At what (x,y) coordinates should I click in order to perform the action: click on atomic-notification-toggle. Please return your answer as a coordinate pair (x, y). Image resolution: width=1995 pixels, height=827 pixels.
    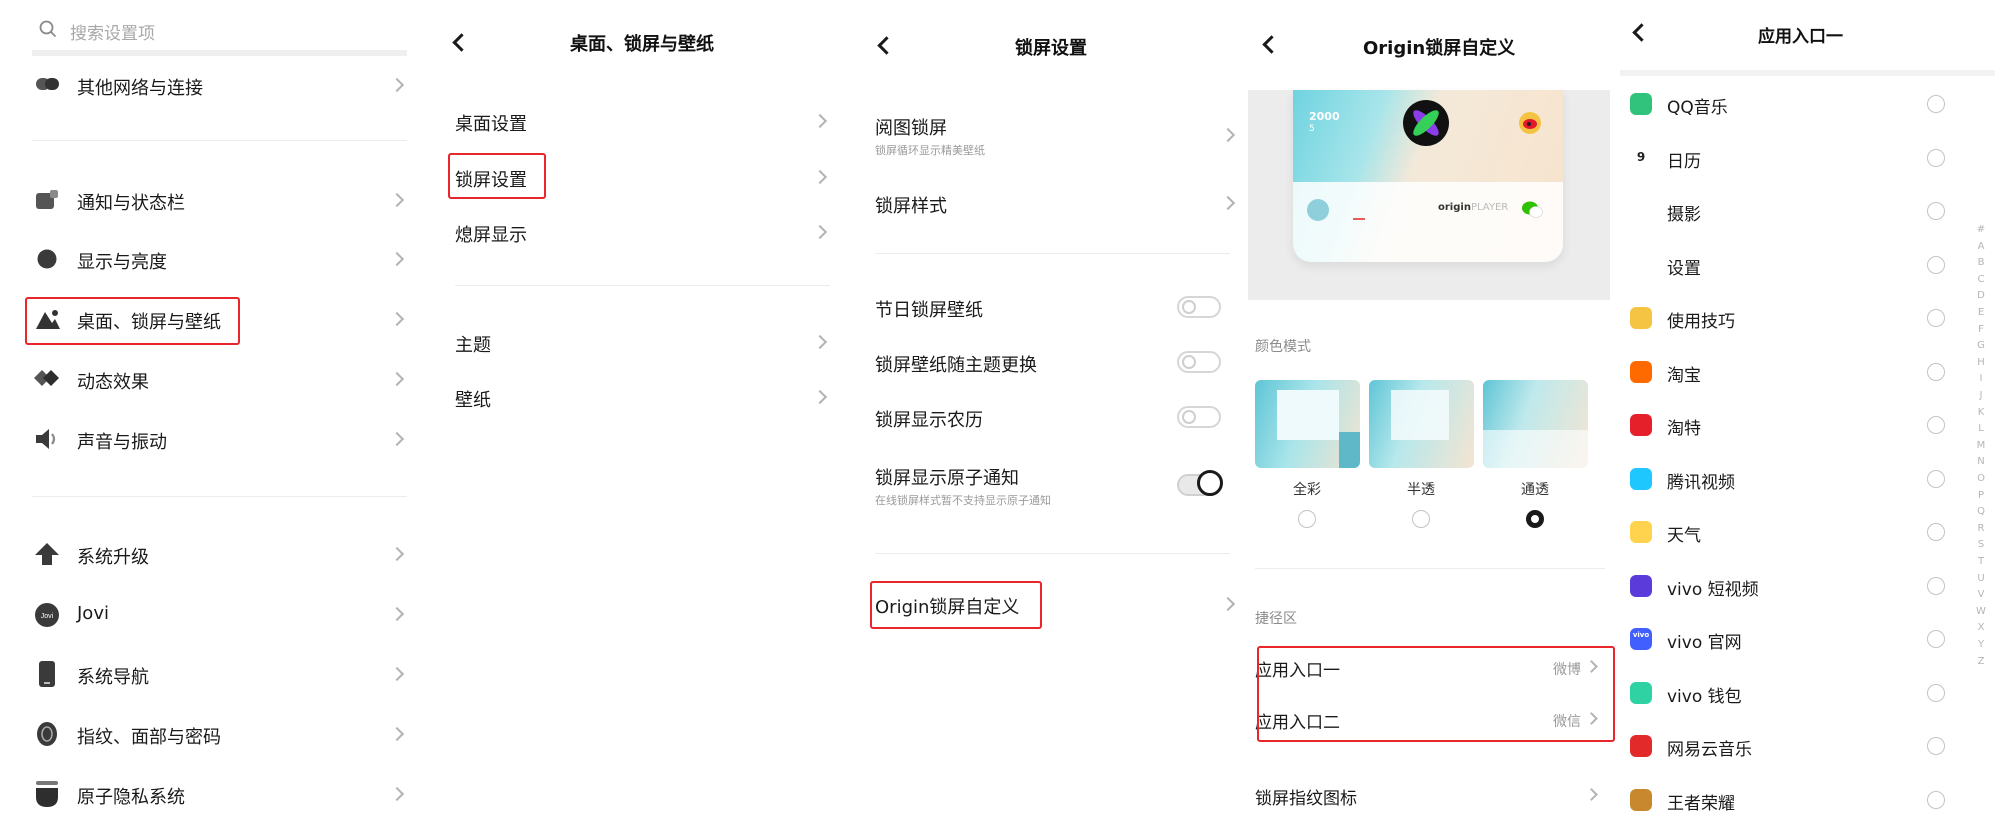
    Looking at the image, I should click on (1200, 483).